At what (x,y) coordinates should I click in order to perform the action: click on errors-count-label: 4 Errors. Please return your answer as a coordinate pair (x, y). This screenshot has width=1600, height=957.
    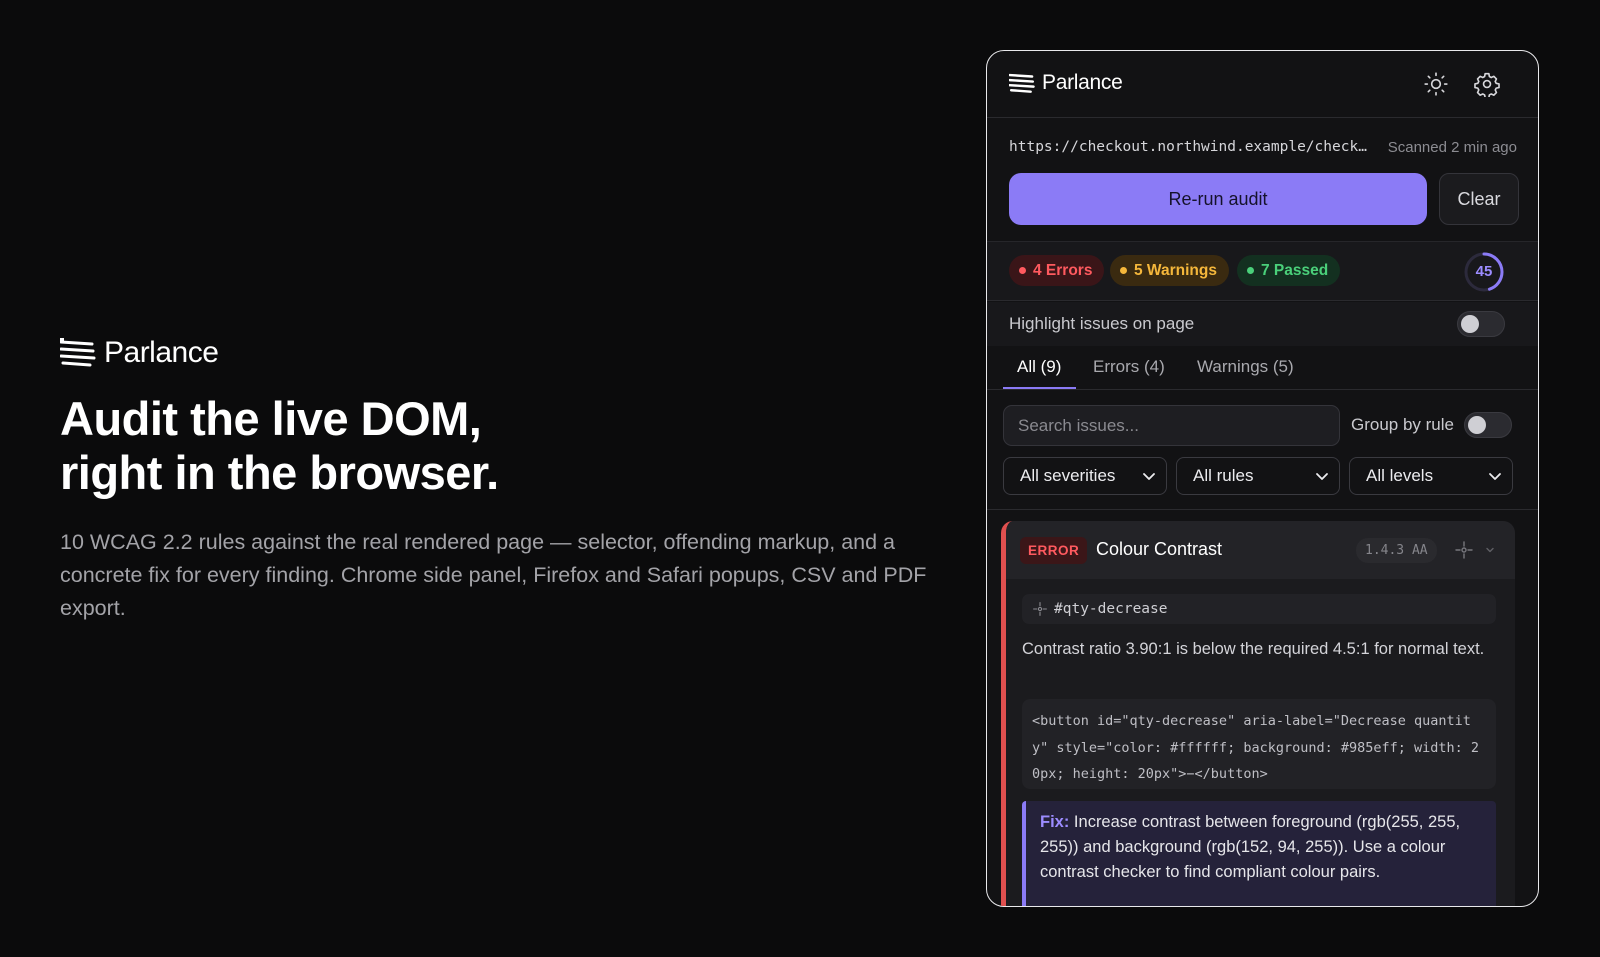
    Looking at the image, I should click on (1063, 270).